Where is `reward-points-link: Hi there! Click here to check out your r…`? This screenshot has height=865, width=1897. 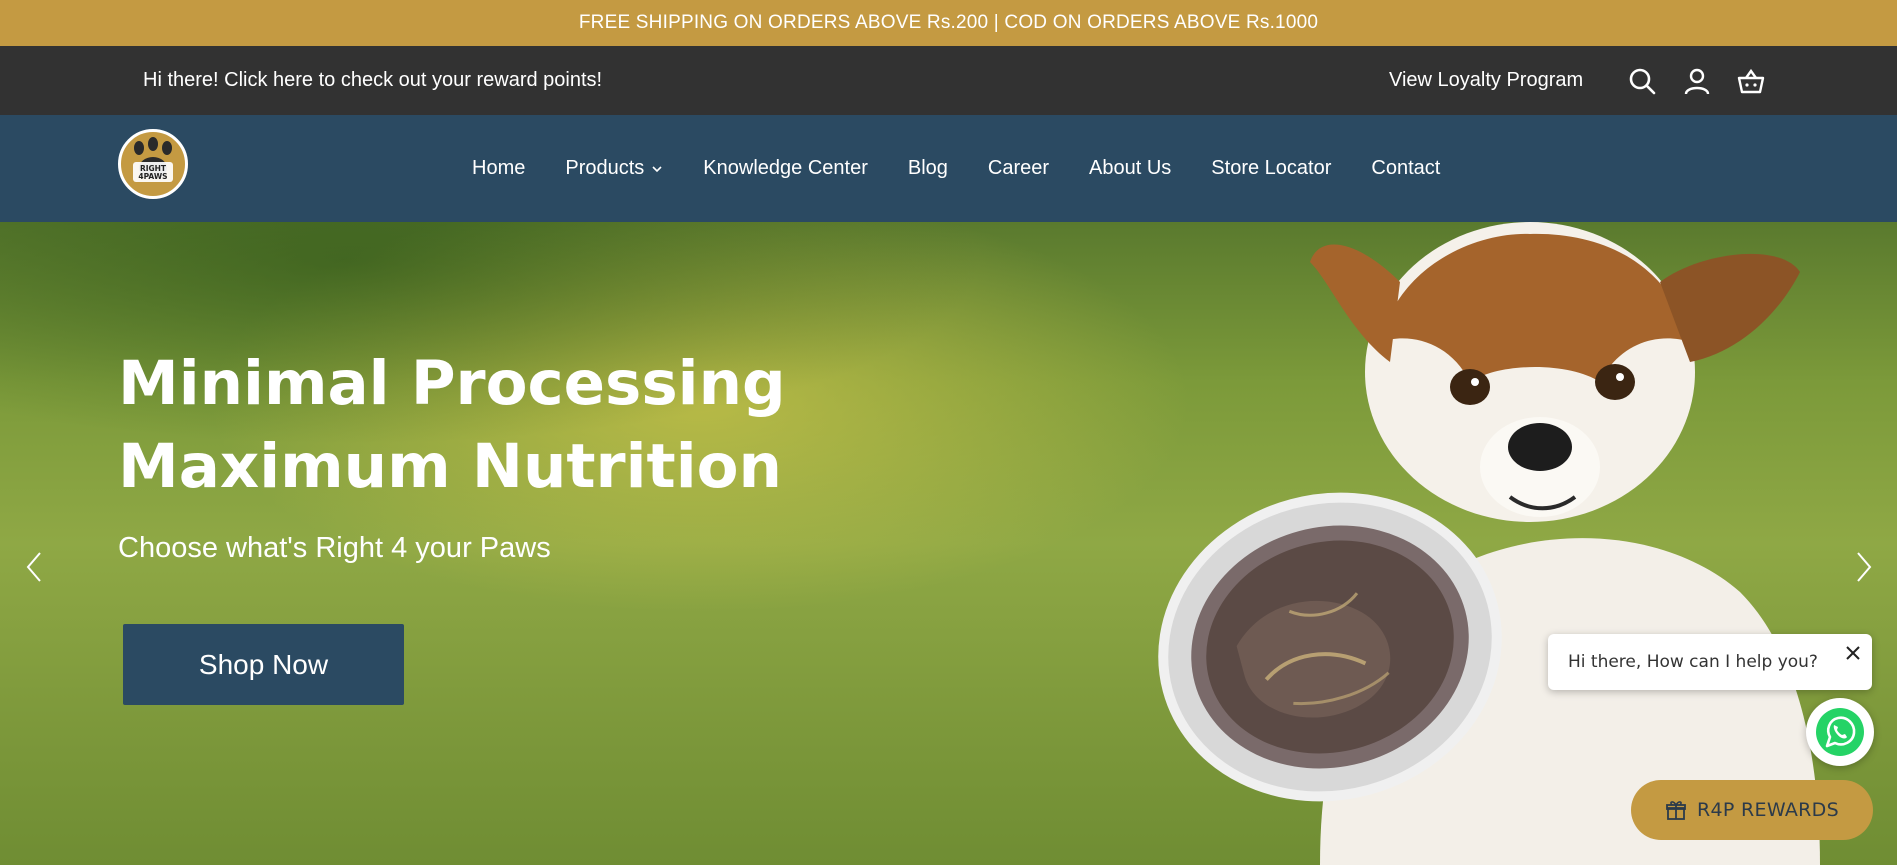 reward-points-link: Hi there! Click here to check out your r… is located at coordinates (372, 80).